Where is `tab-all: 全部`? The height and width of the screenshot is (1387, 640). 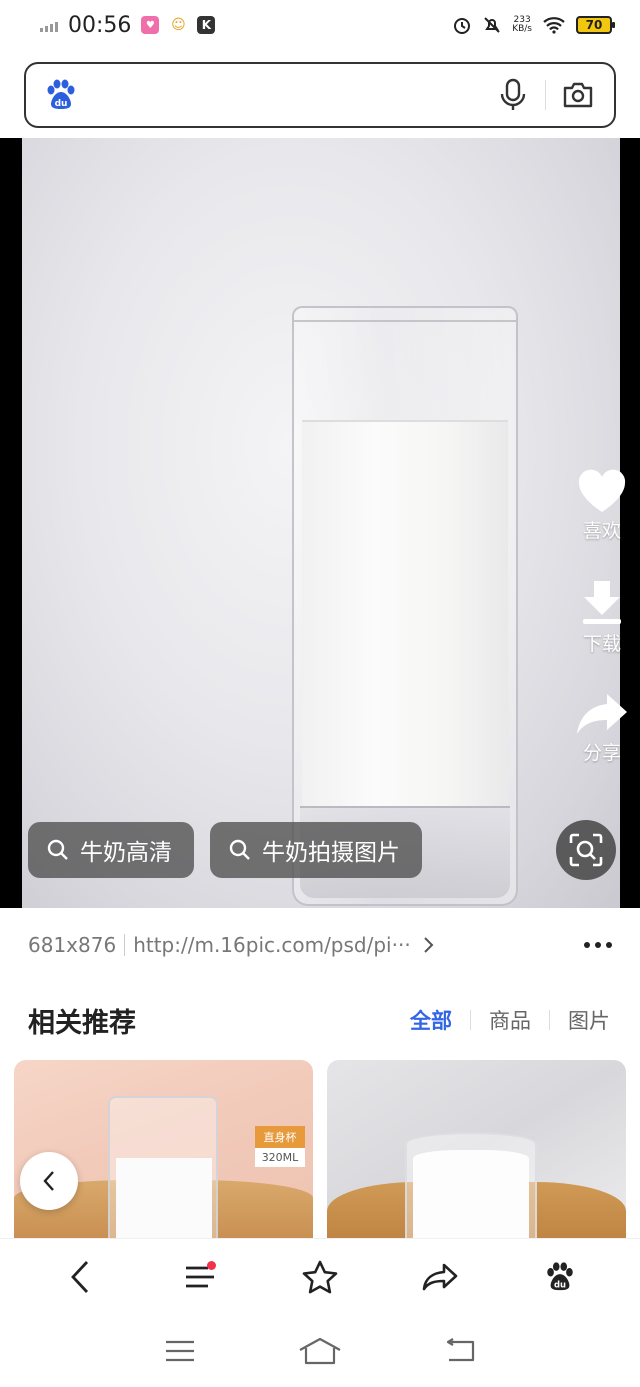 tab-all: 全部 is located at coordinates (431, 1020).